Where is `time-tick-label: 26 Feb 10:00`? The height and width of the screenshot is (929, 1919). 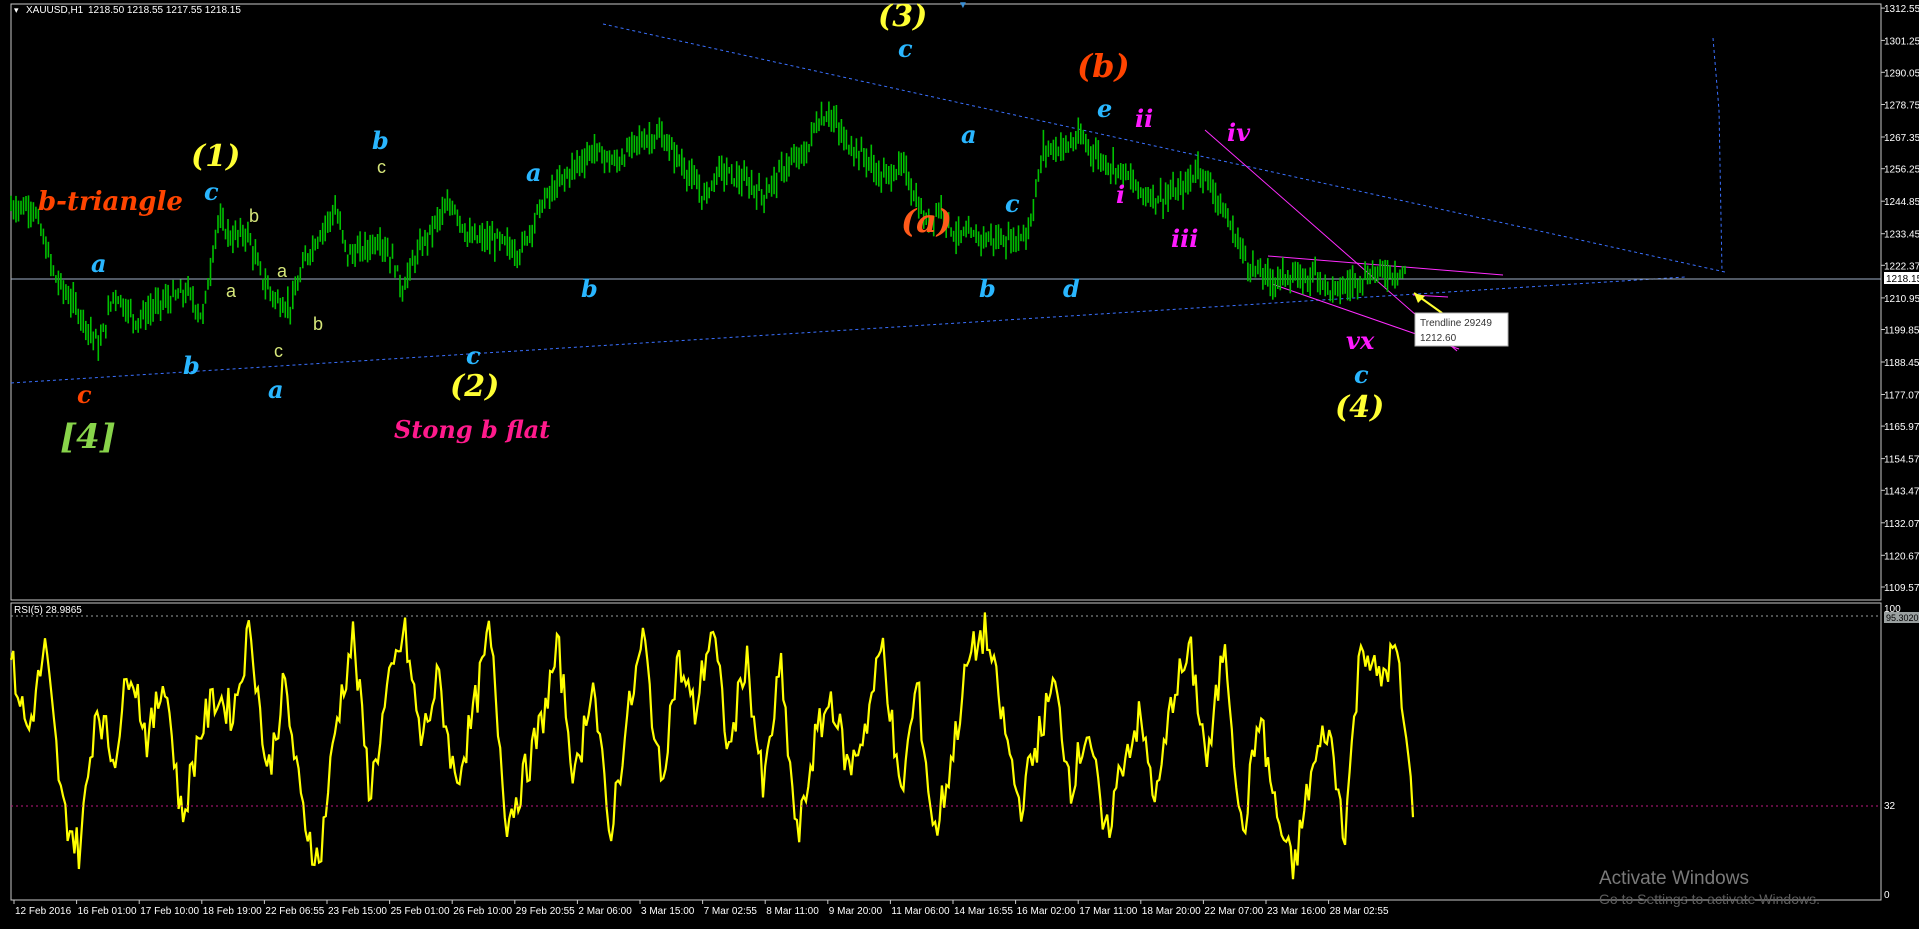 time-tick-label: 26 Feb 10:00 is located at coordinates (482, 911).